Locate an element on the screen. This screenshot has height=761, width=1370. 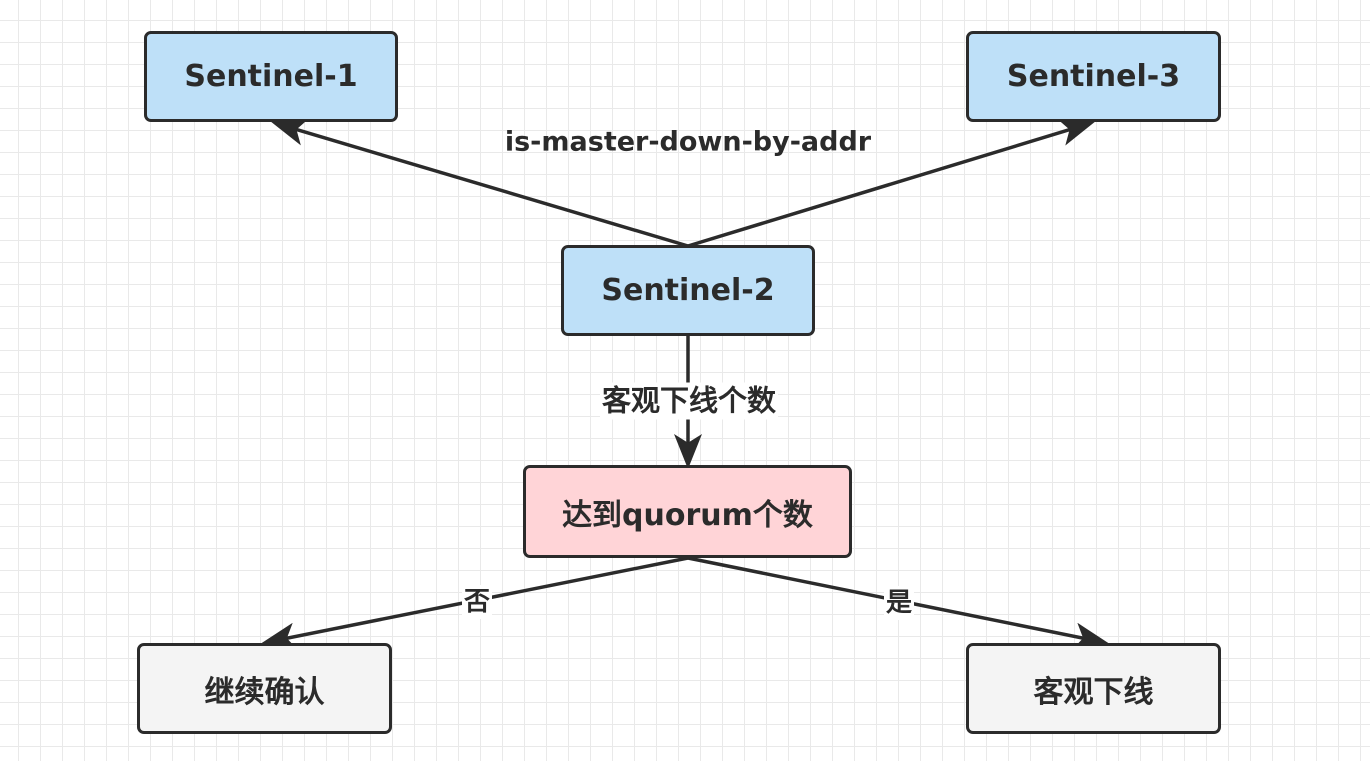
node-objective-down-label: 客观下线 is located at coordinates (1093, 692).